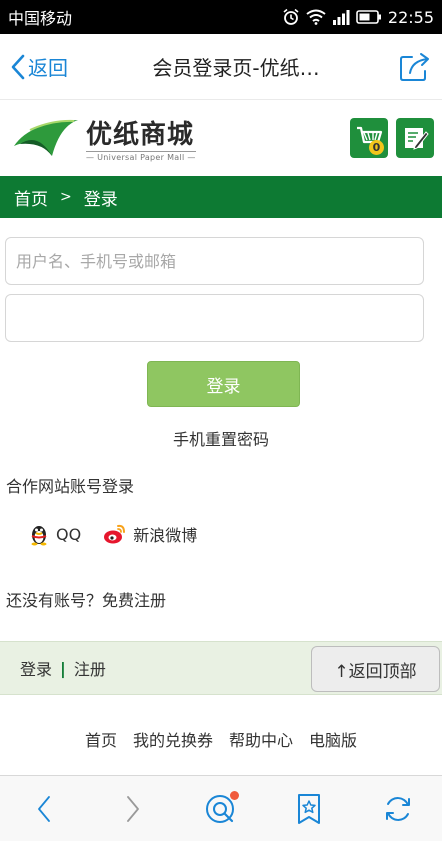 This screenshot has height=841, width=442. What do you see at coordinates (369, 138) in the screenshot?
I see `cart-button: 0` at bounding box center [369, 138].